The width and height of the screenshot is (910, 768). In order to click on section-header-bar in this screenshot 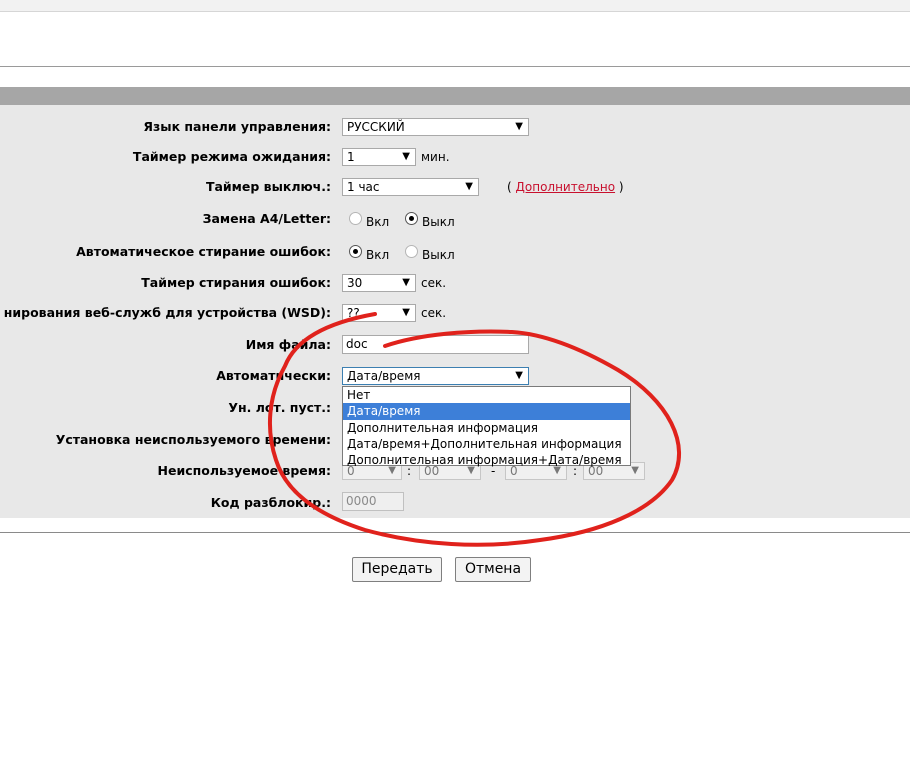, I will do `click(455, 96)`.